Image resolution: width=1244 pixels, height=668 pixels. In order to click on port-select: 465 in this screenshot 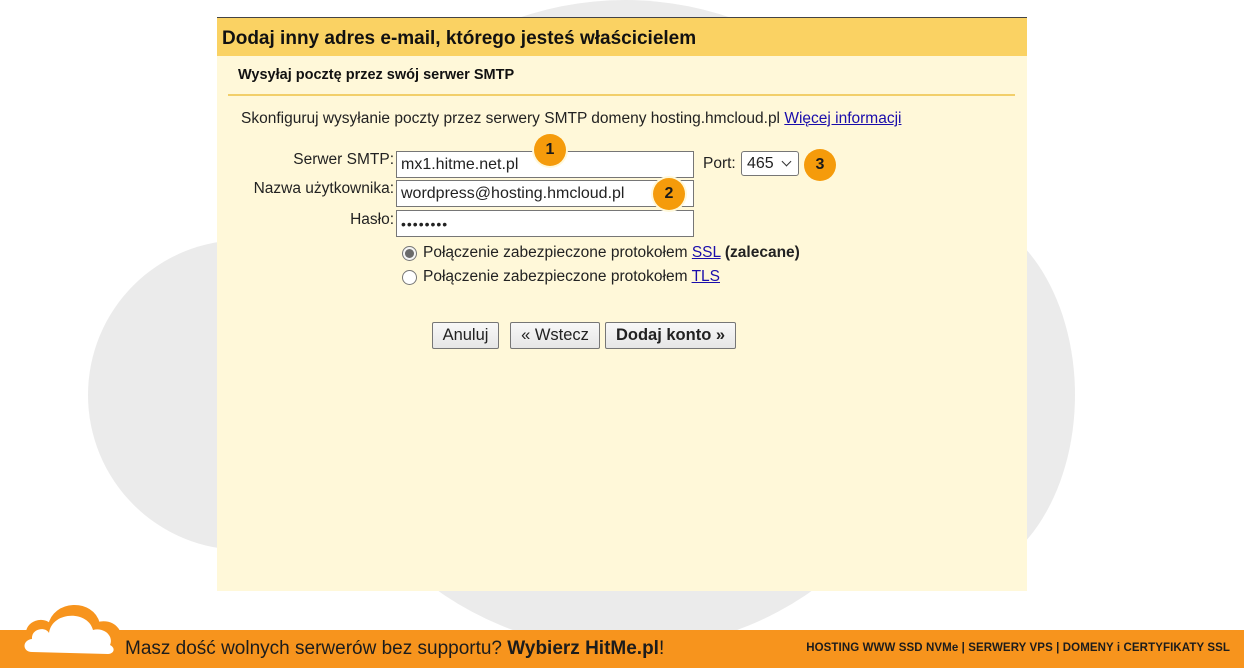, I will do `click(770, 163)`.